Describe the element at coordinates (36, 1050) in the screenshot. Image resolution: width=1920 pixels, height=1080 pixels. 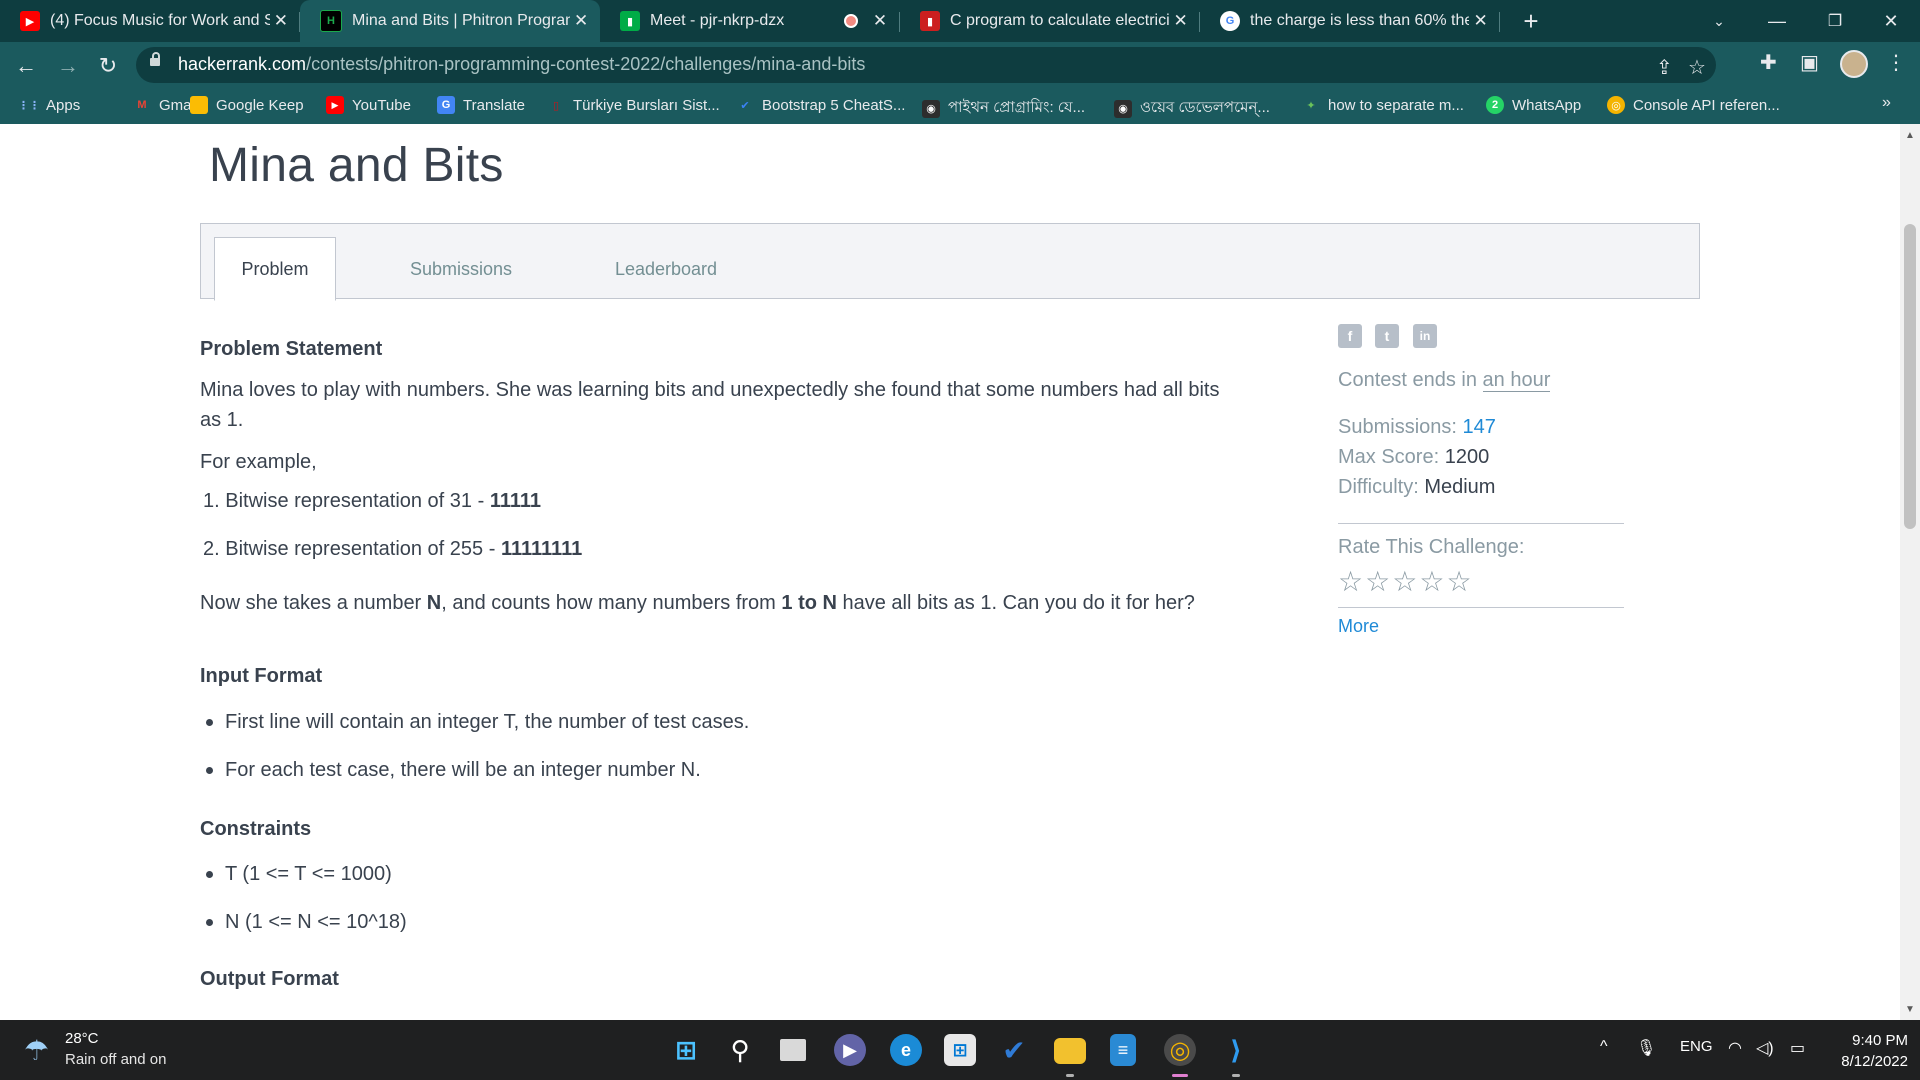
I see `umbrella-rain-icon: ☂` at that location.